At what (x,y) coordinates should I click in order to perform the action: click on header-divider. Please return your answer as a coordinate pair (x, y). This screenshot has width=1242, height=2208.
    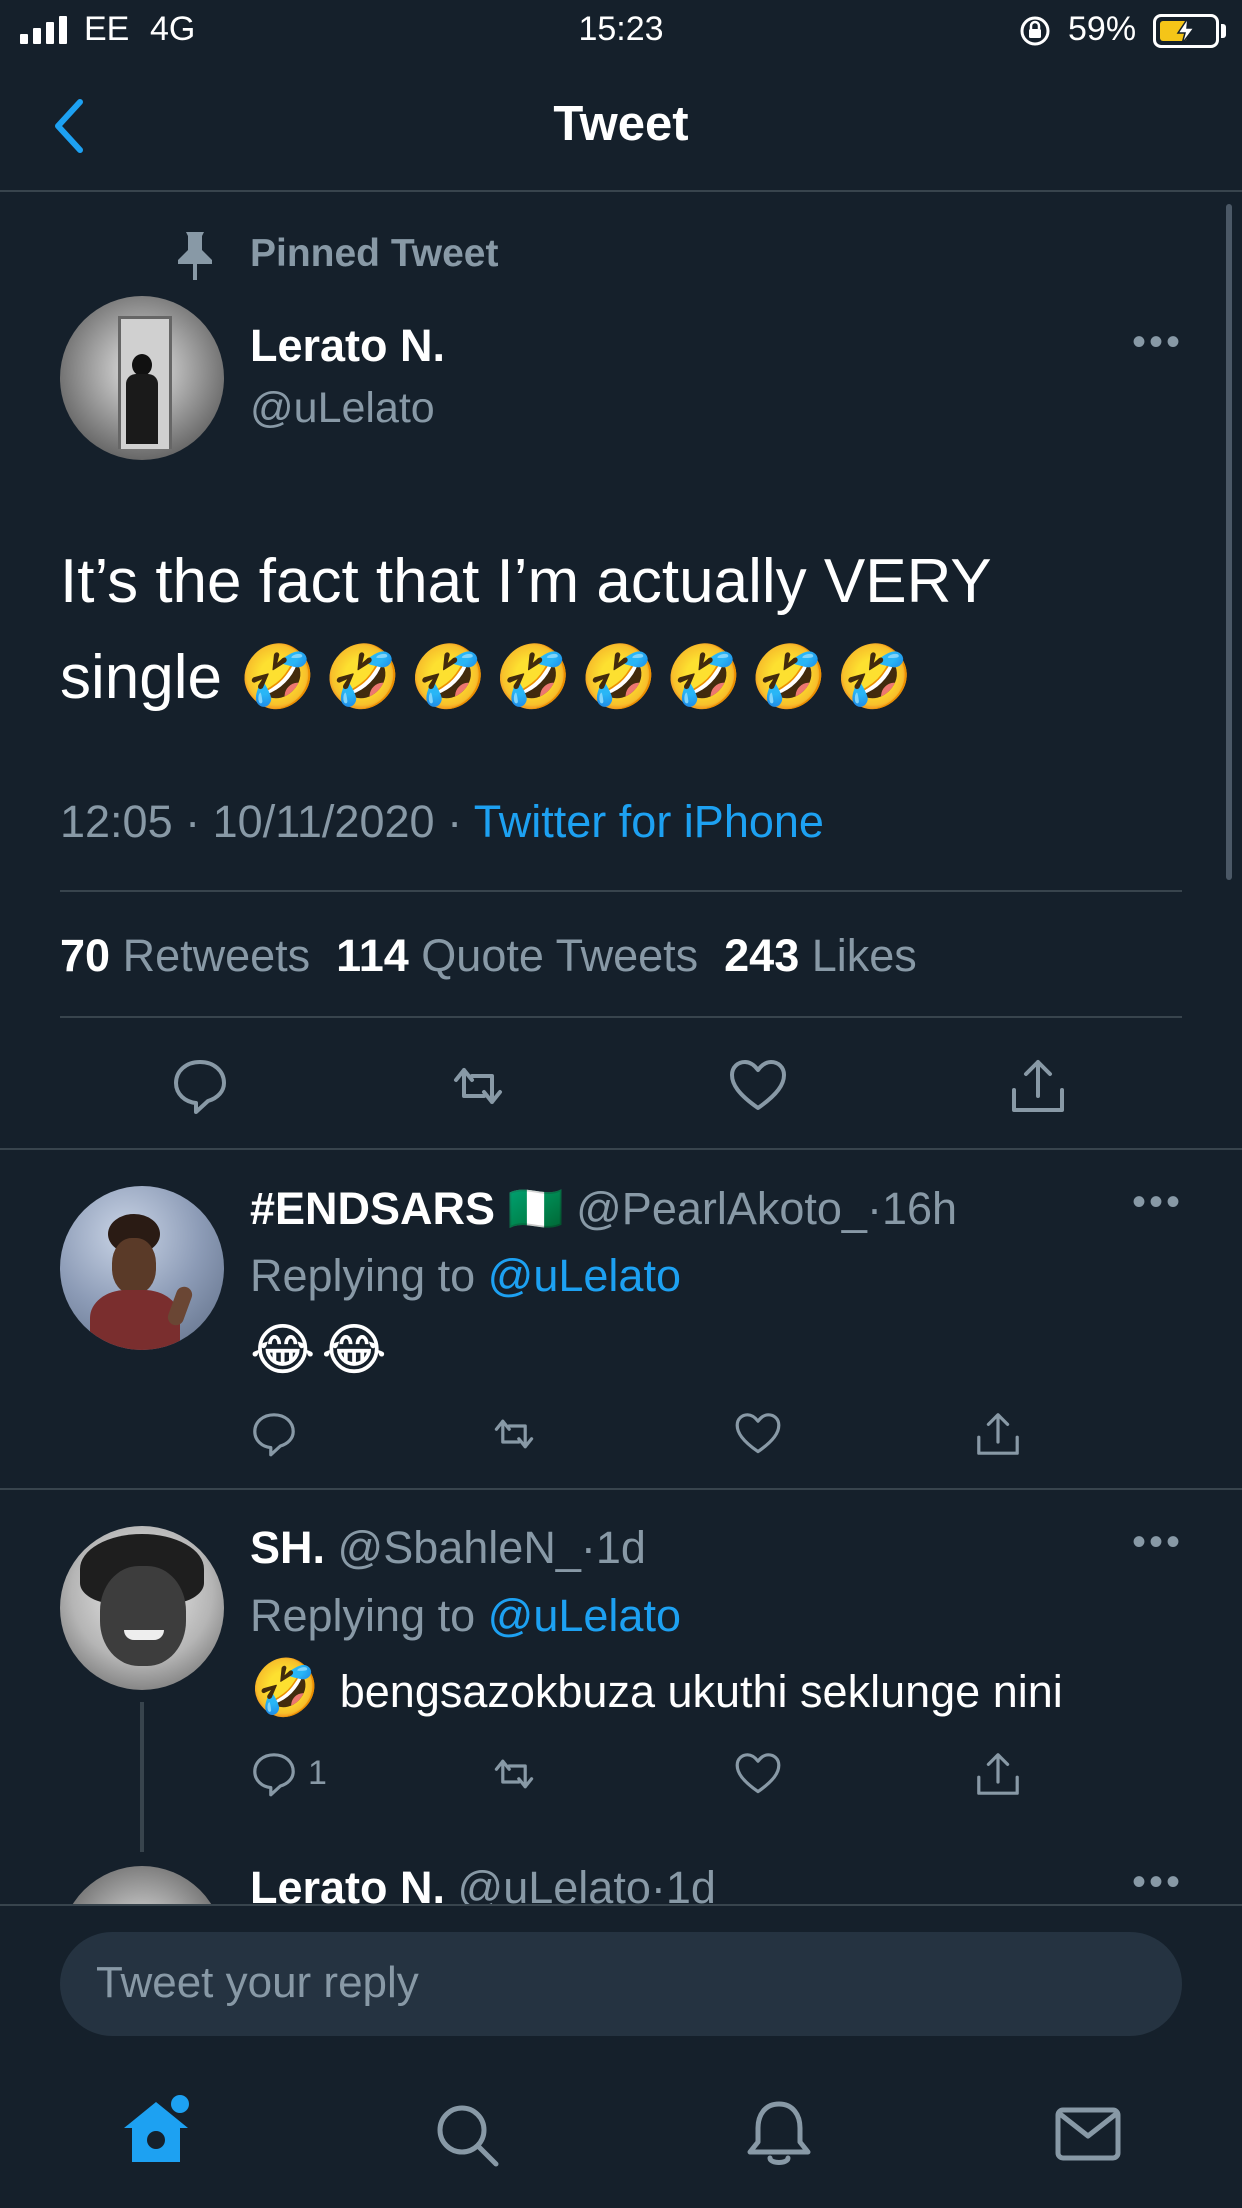
    Looking at the image, I should click on (621, 191).